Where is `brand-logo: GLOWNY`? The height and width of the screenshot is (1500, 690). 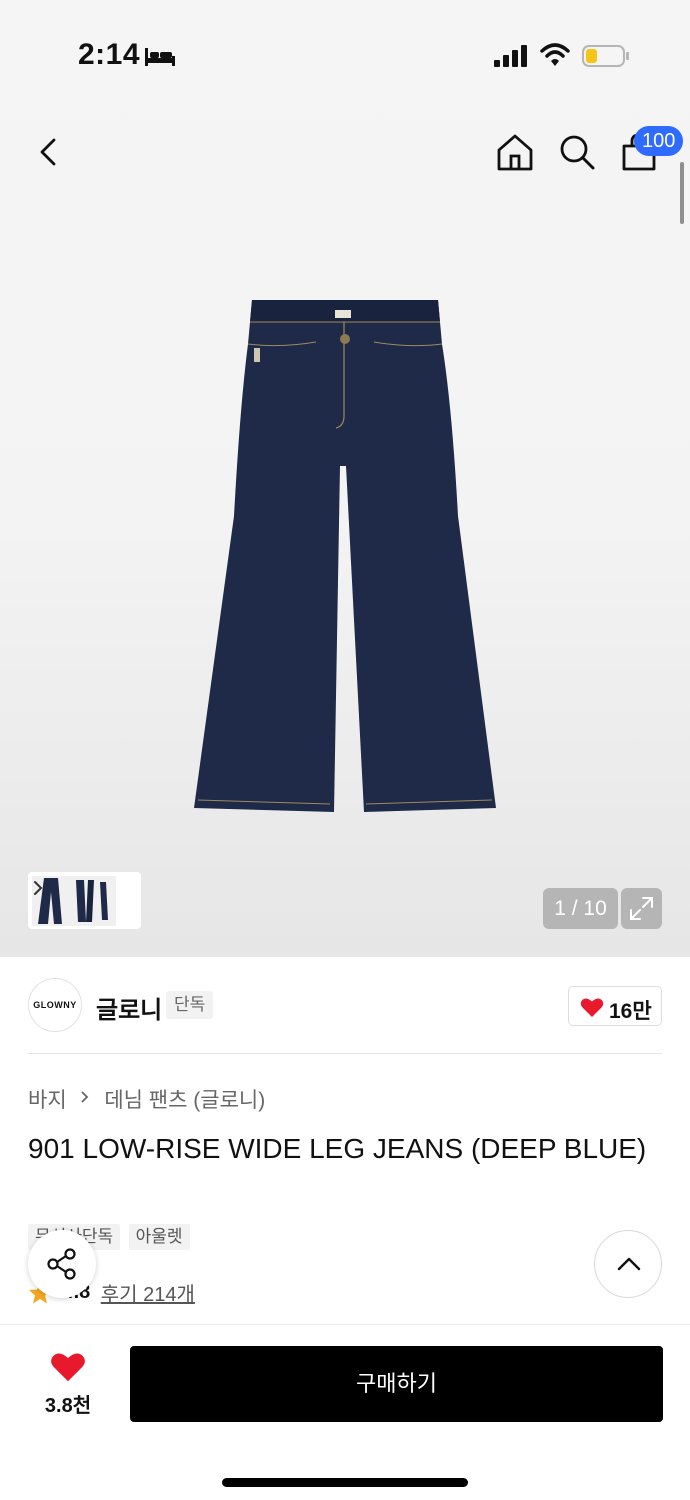 brand-logo: GLOWNY is located at coordinates (55, 1005).